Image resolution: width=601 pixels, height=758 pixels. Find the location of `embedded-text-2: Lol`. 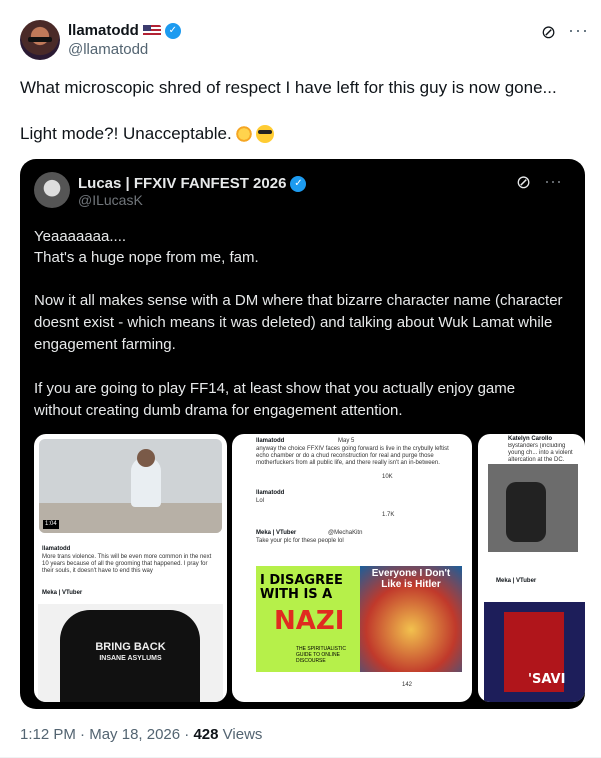

embedded-text-2: Lol is located at coordinates (260, 501).